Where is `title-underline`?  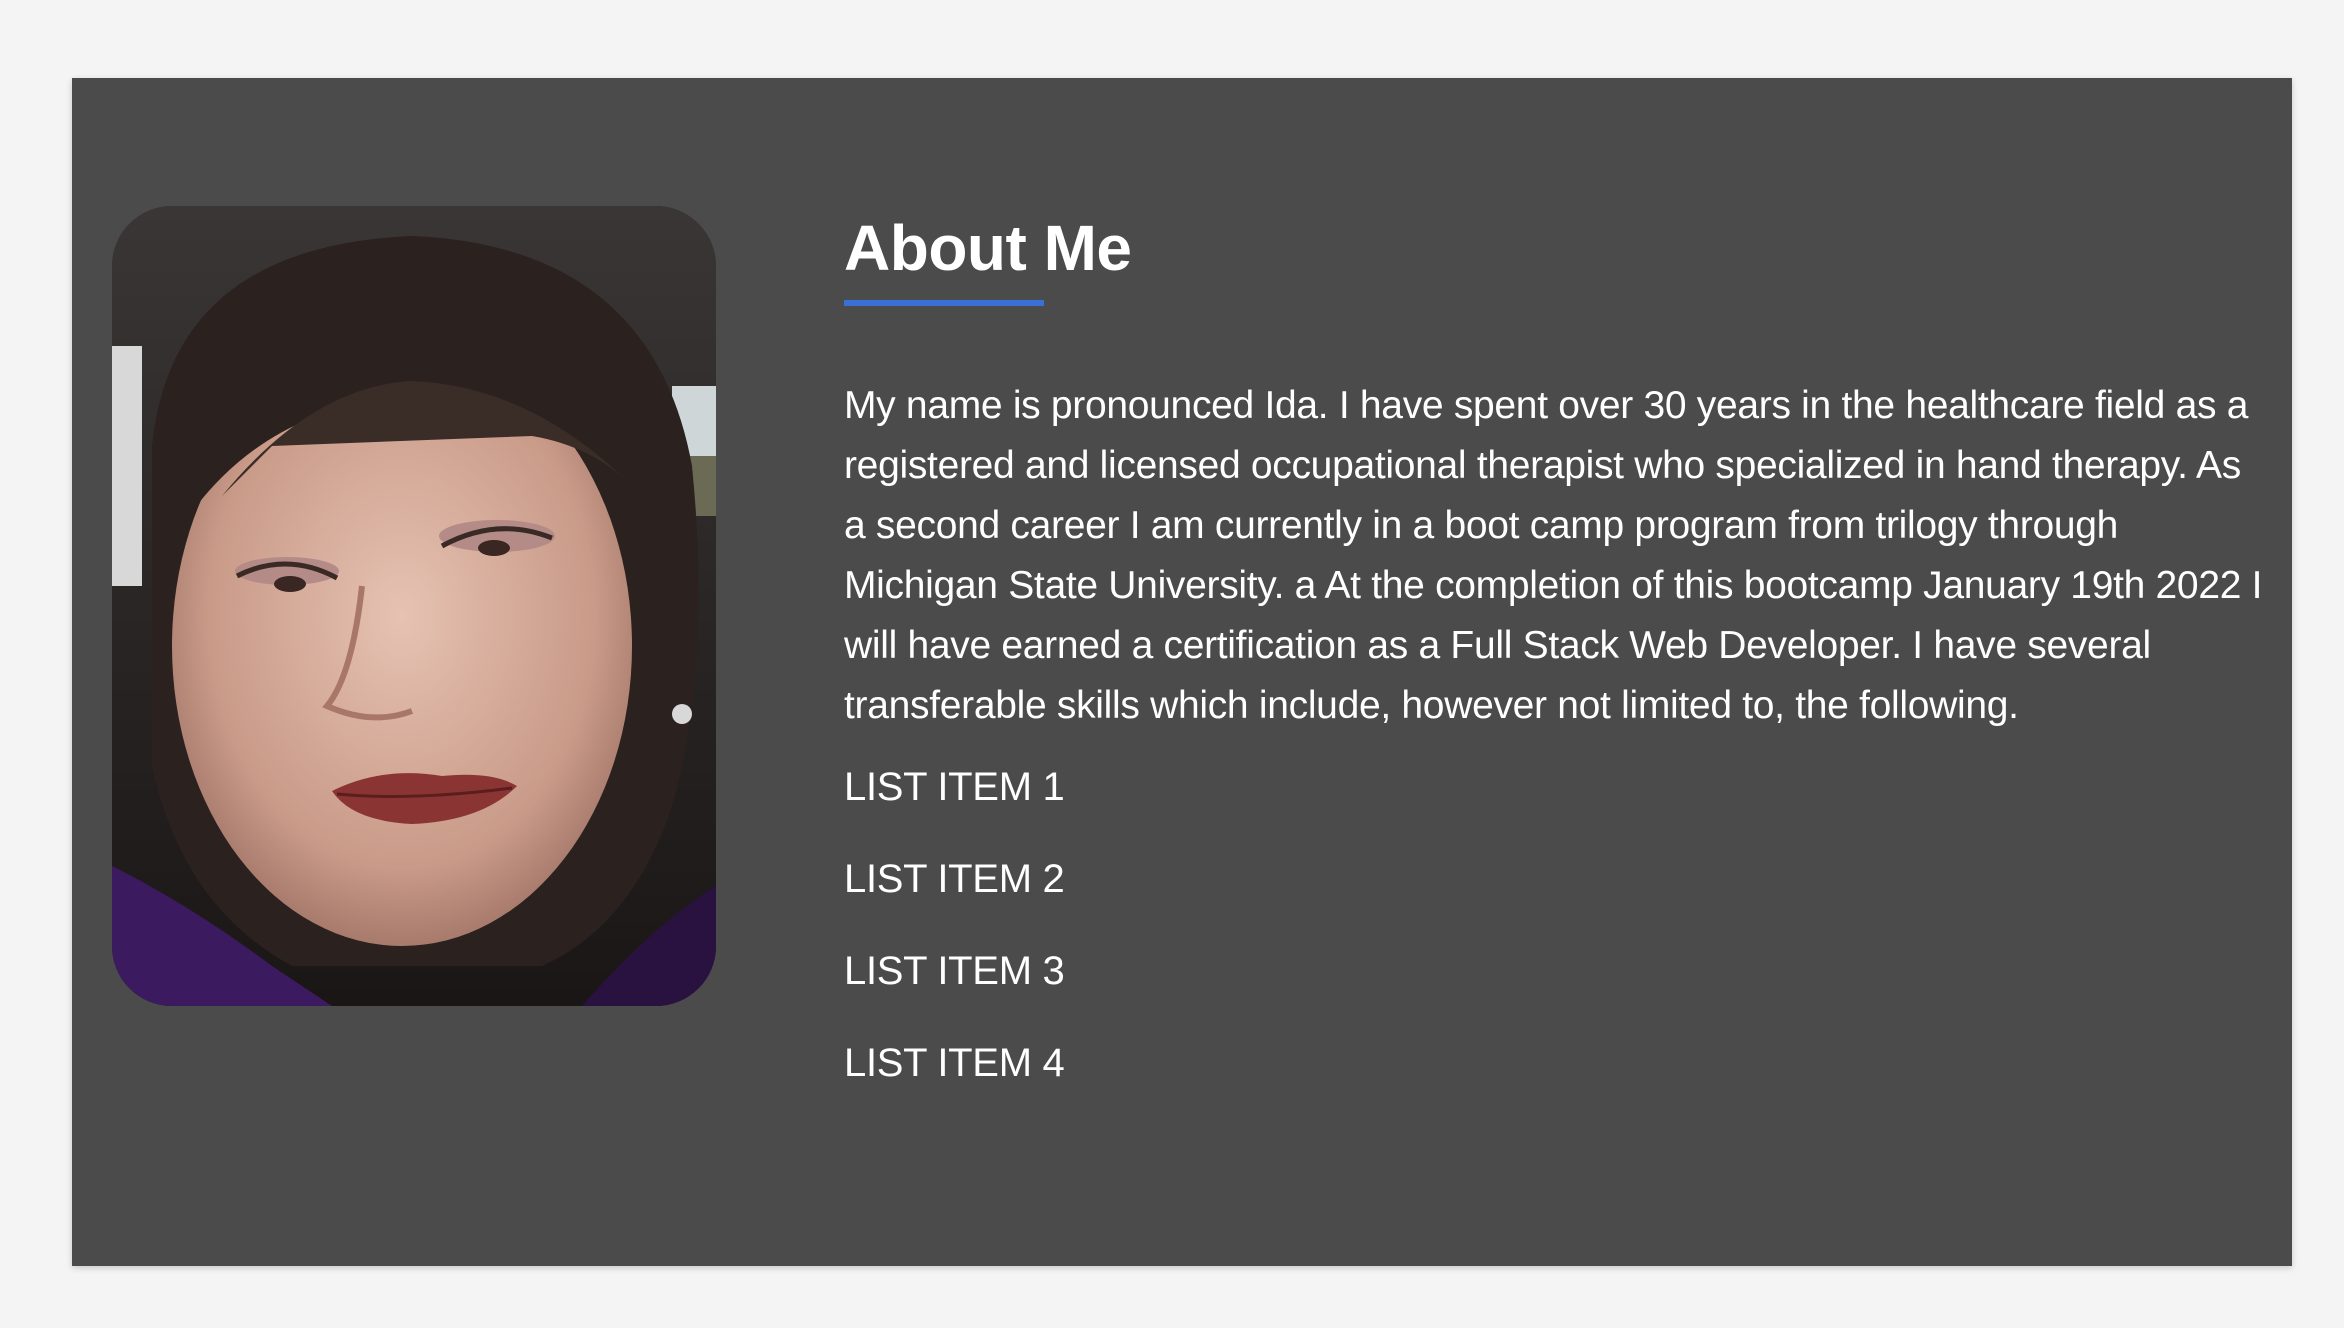 title-underline is located at coordinates (944, 303).